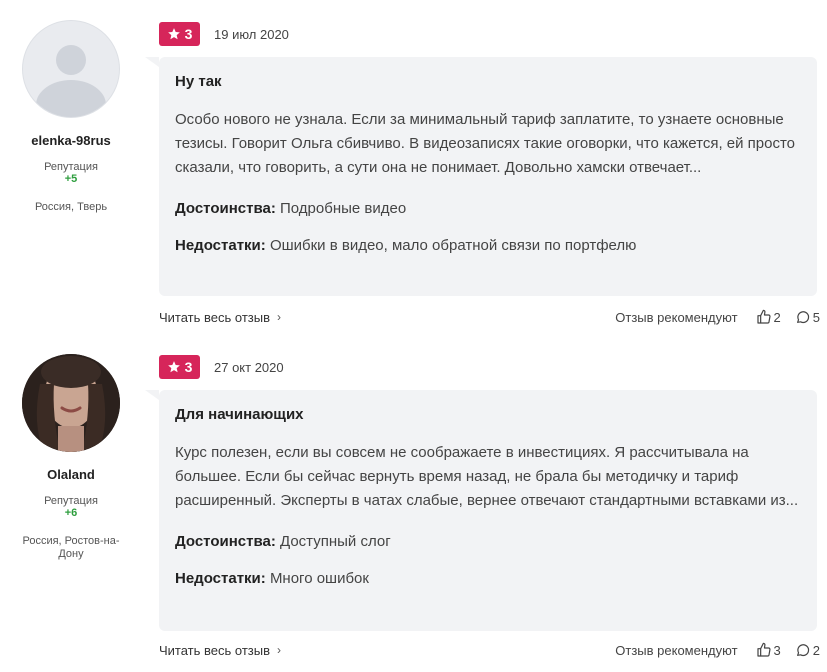 This screenshot has height=672, width=827. What do you see at coordinates (816, 317) in the screenshot?
I see `comment-count: 5` at bounding box center [816, 317].